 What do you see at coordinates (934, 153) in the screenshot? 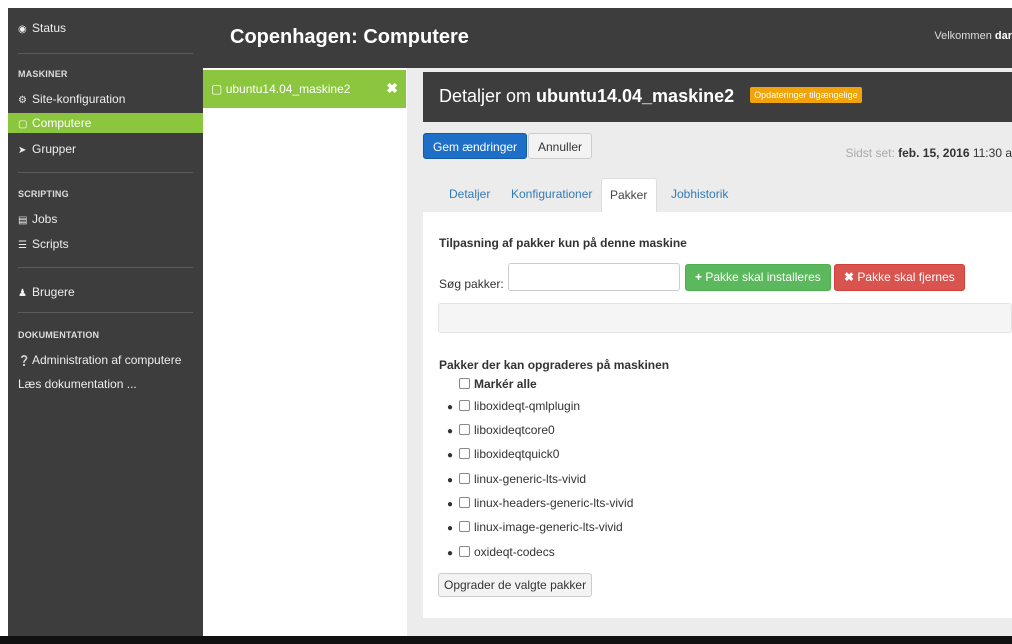
I see `last-seen-date: feb. 15, 2016` at bounding box center [934, 153].